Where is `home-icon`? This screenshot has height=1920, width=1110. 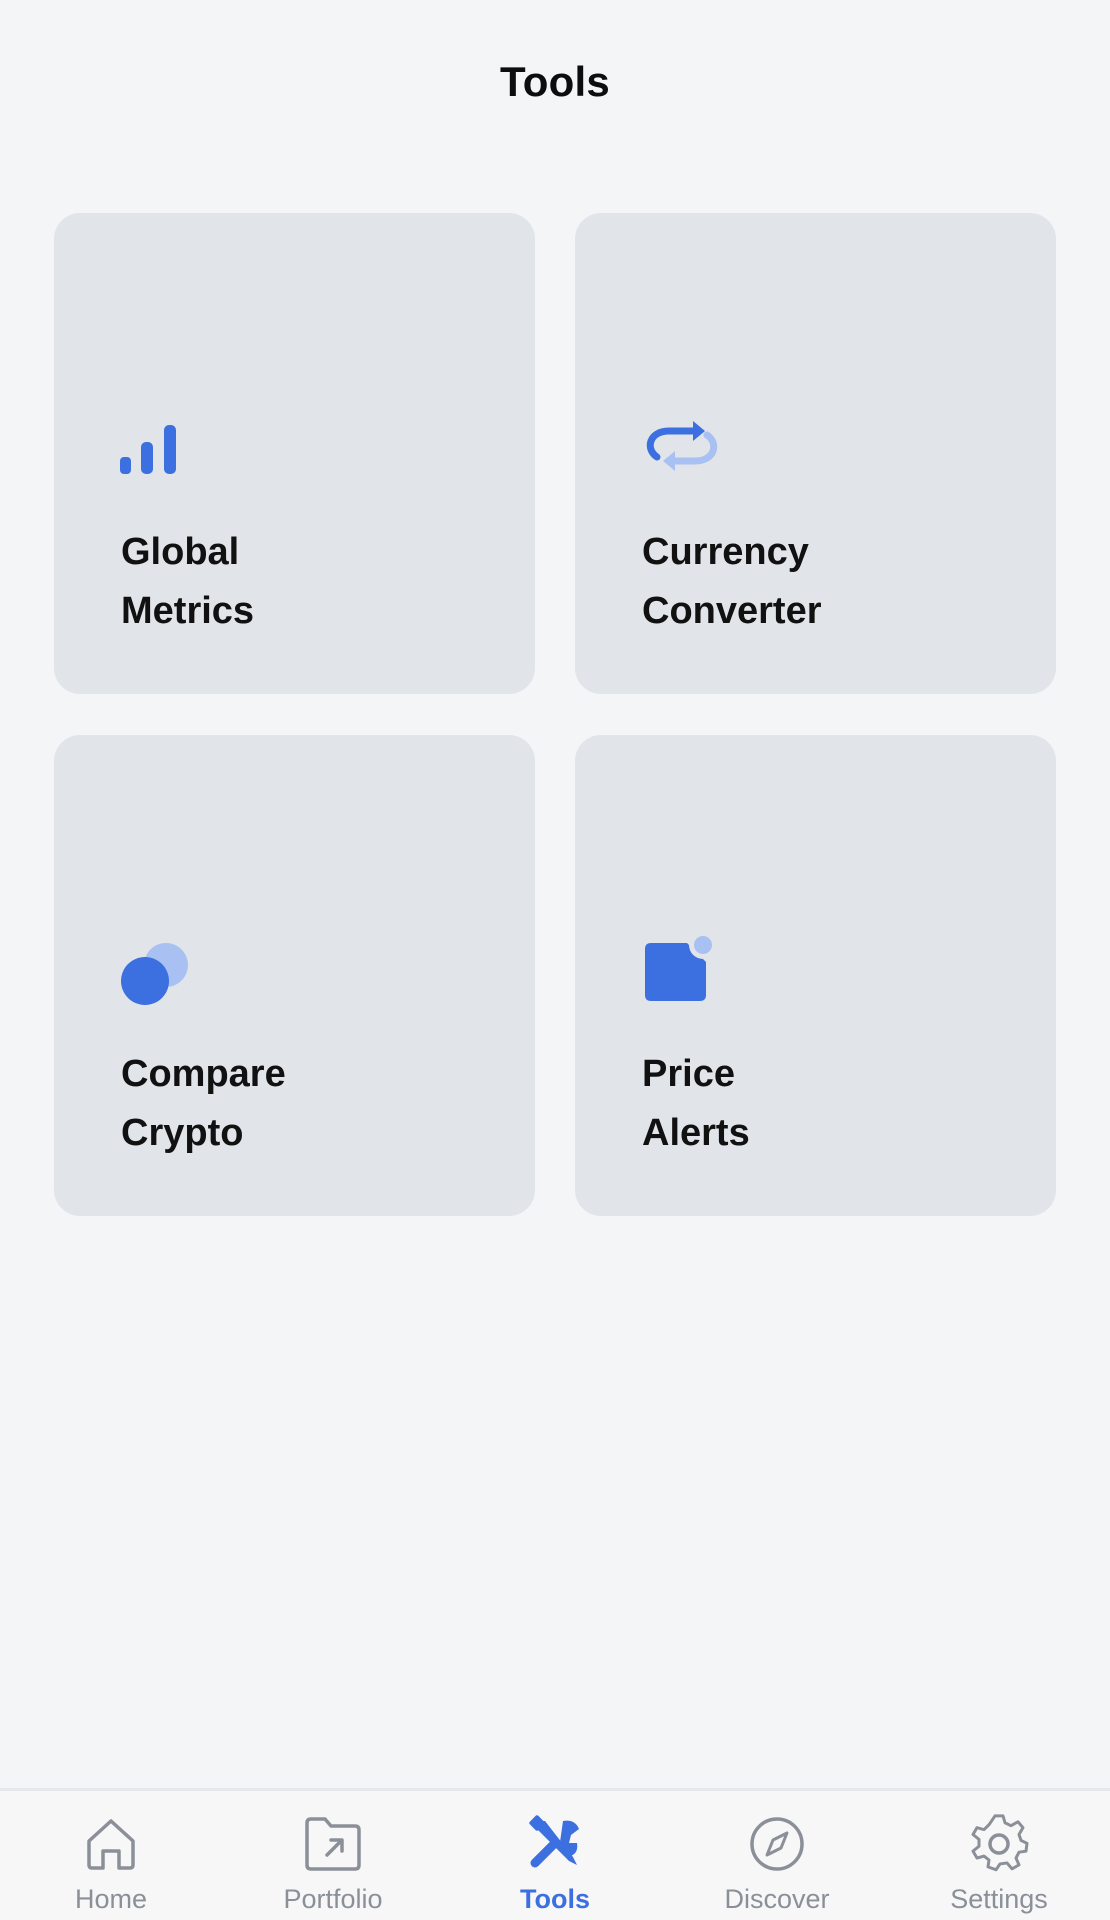
home-icon is located at coordinates (111, 1843).